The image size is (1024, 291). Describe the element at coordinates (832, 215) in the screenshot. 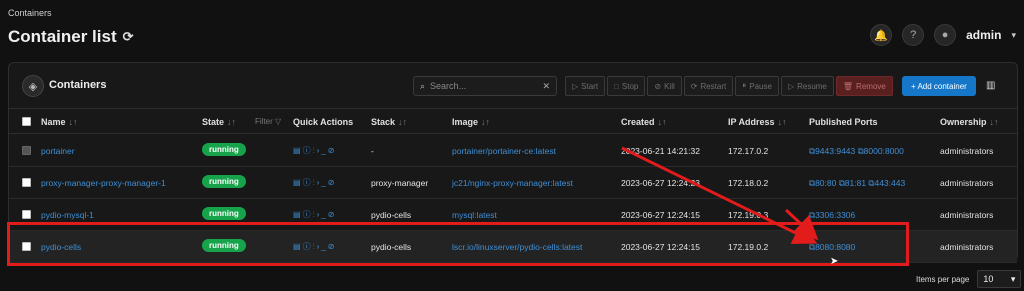

I see `published-ports: ⧉3306:3306` at that location.